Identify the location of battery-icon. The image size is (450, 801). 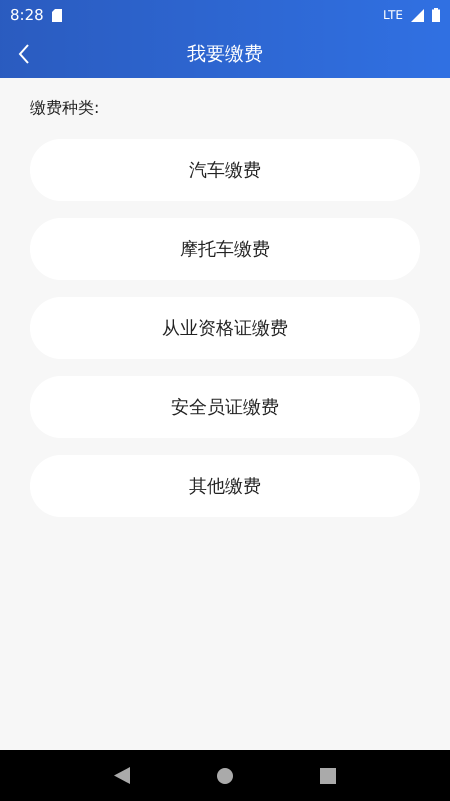
(436, 15).